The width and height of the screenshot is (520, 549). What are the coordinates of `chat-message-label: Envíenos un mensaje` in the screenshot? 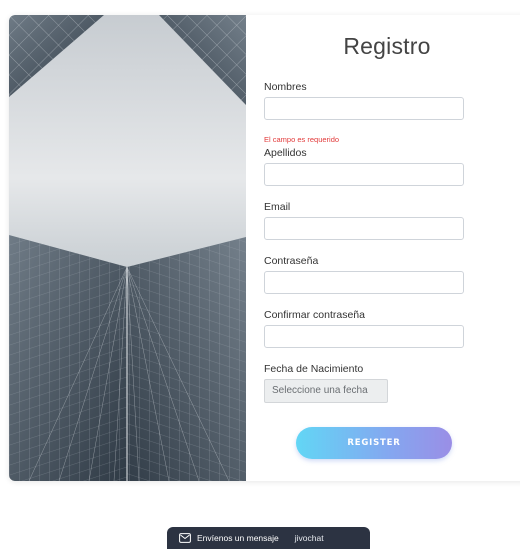 It's located at (238, 538).